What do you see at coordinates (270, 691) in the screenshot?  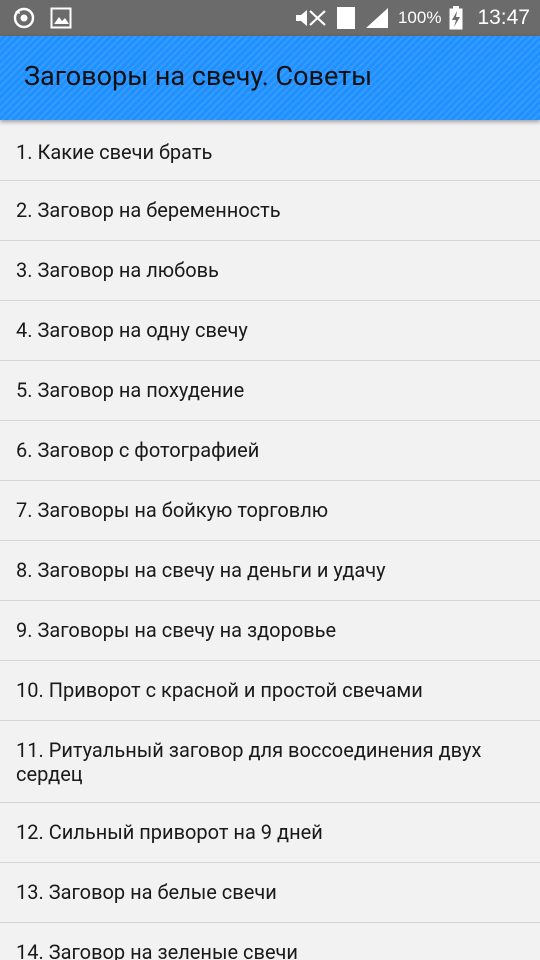 I see `list-item: 10. Приворот с красной и простой свечами` at bounding box center [270, 691].